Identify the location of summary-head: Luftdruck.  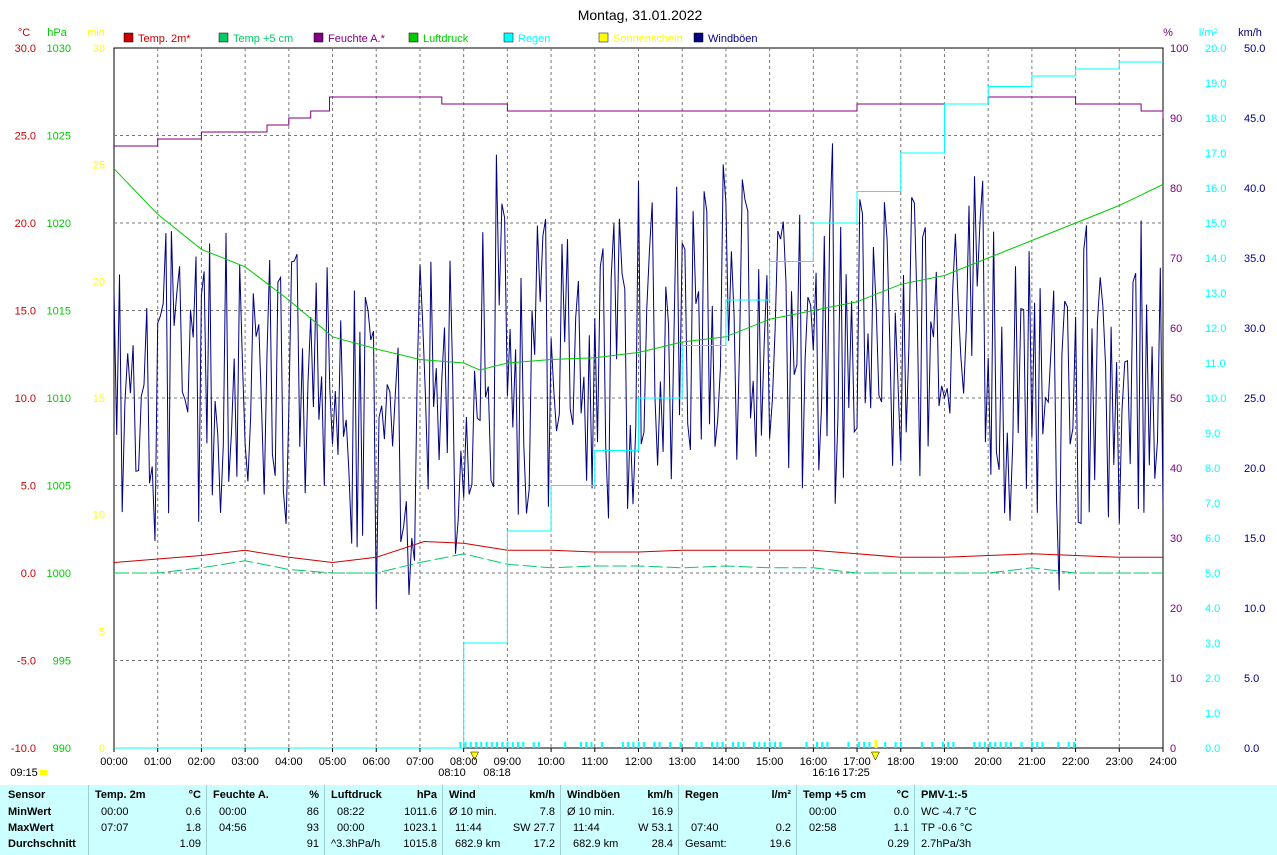
(356, 795).